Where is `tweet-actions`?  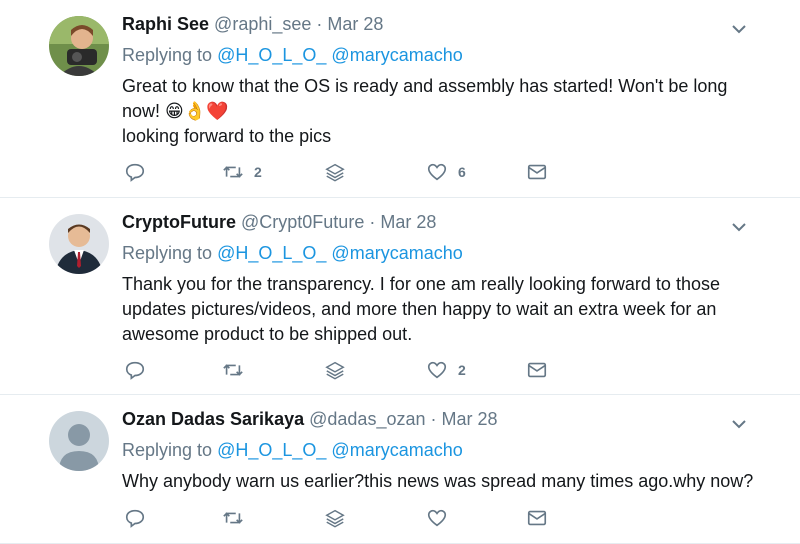 tweet-actions is located at coordinates (339, 519).